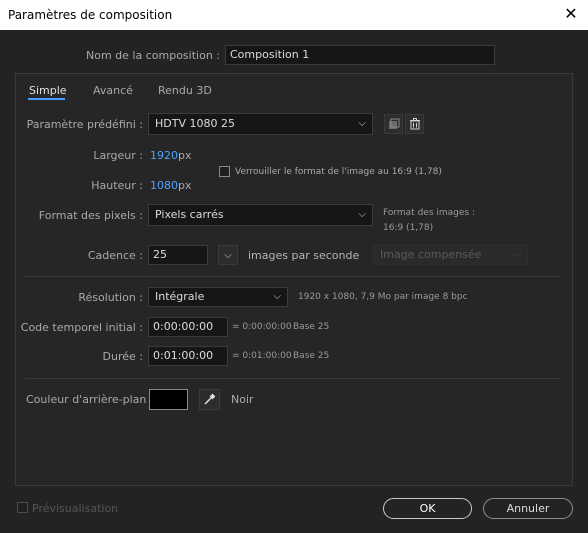  Describe the element at coordinates (168, 399) in the screenshot. I see `bg-color-swatch` at that location.